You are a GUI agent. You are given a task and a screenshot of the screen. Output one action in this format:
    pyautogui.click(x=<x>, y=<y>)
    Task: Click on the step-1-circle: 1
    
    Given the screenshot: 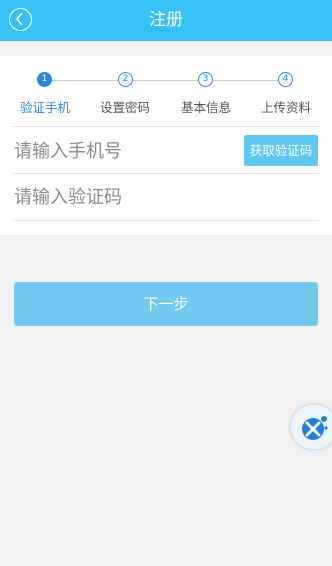 What is the action you would take?
    pyautogui.click(x=44, y=79)
    